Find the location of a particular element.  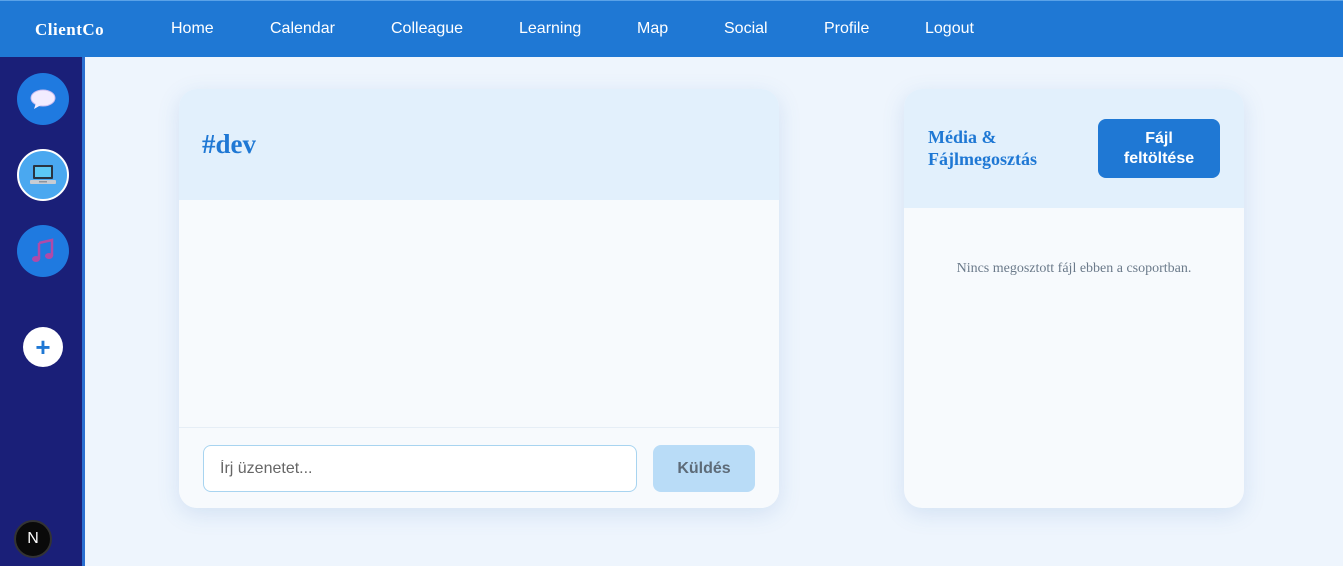

nav-map: Map is located at coordinates (652, 29).